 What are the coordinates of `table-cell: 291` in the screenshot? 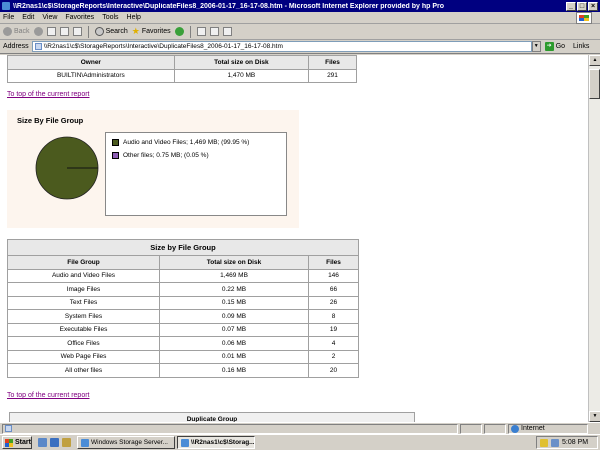 It's located at (332, 75).